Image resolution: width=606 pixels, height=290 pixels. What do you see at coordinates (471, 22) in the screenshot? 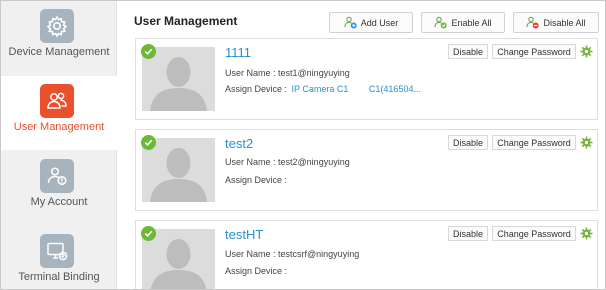
I see `enable-all-label: Enable All` at bounding box center [471, 22].